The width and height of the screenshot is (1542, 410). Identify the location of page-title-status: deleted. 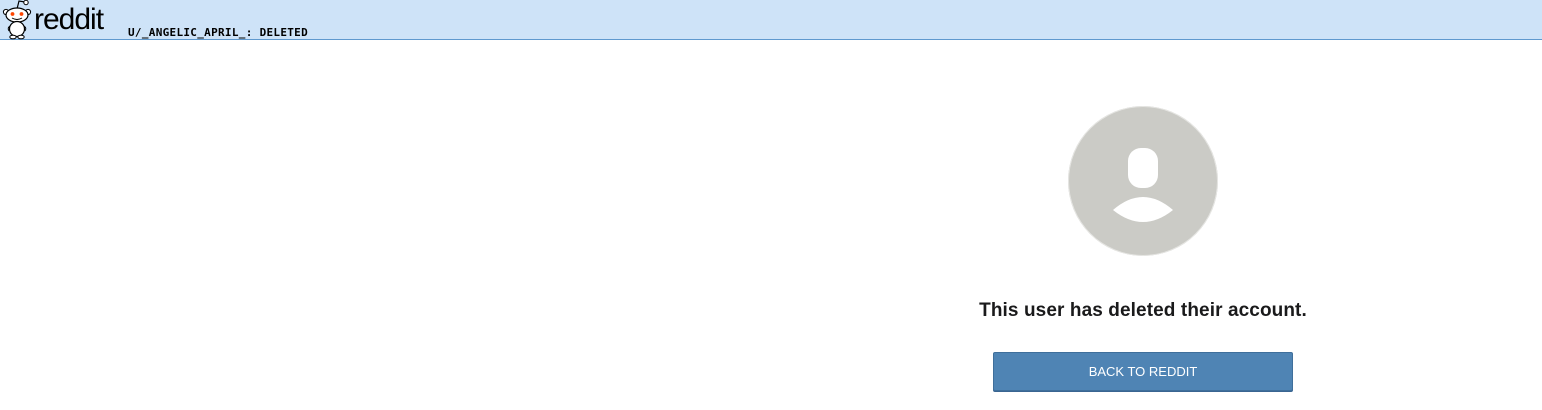
(284, 32).